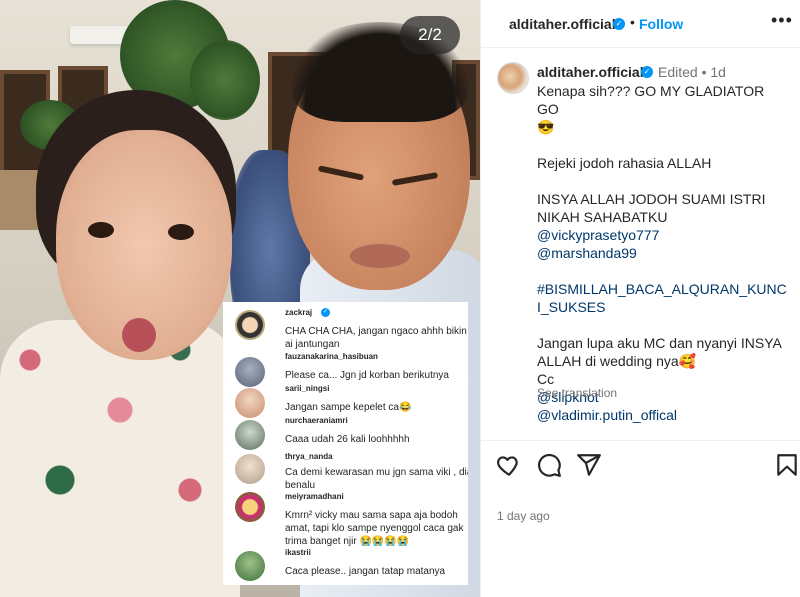  I want to click on panel-divider, so click(480, 298).